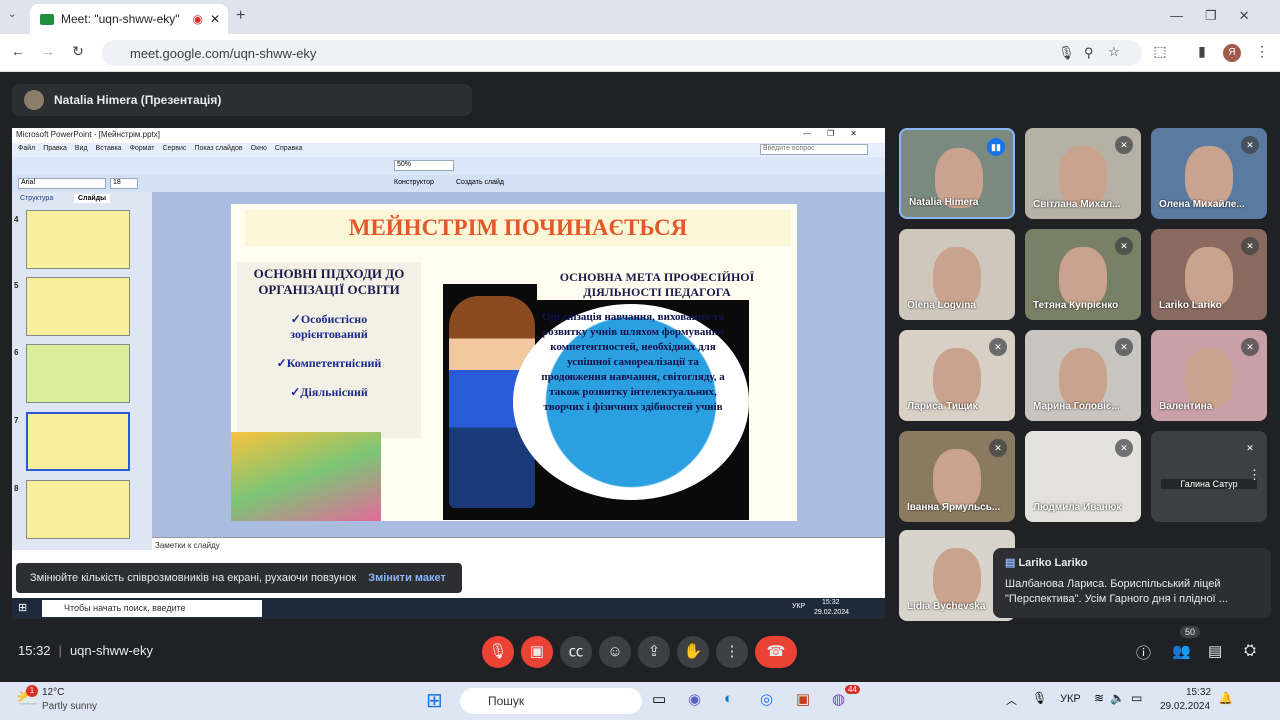 The height and width of the screenshot is (720, 1280). I want to click on hangup-icon: ☎, so click(776, 651).